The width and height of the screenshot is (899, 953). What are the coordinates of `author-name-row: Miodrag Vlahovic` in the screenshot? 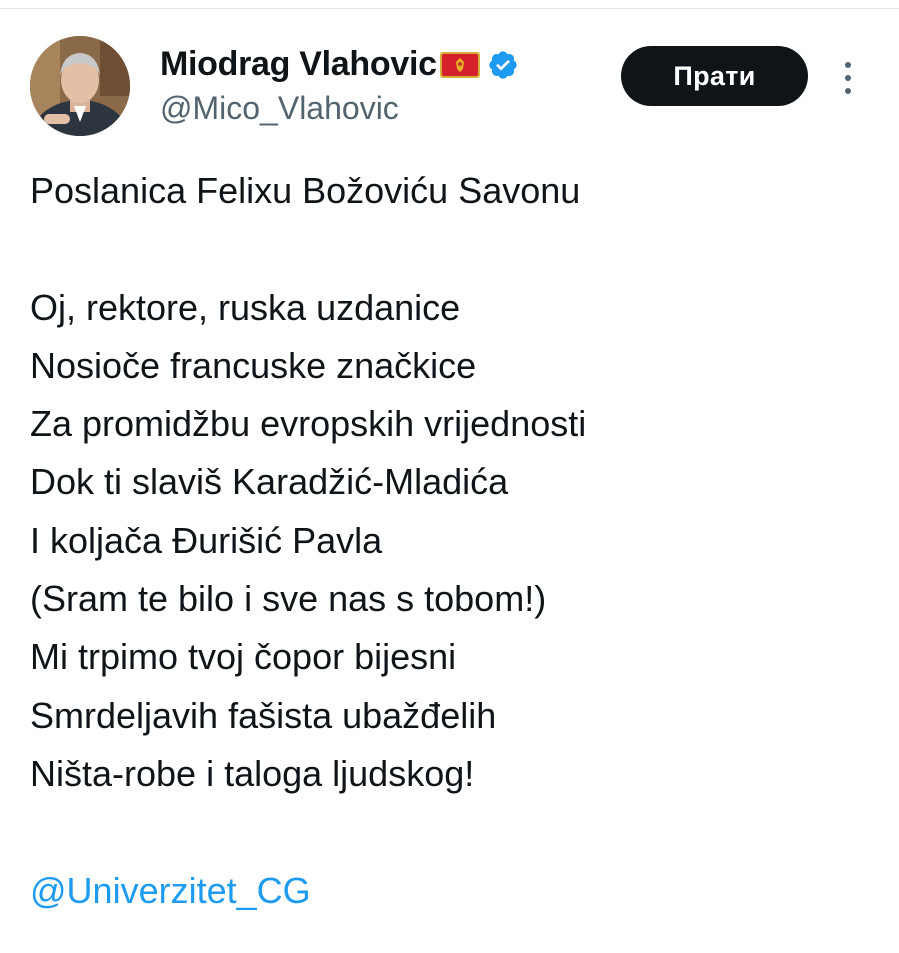 It's located at (339, 64).